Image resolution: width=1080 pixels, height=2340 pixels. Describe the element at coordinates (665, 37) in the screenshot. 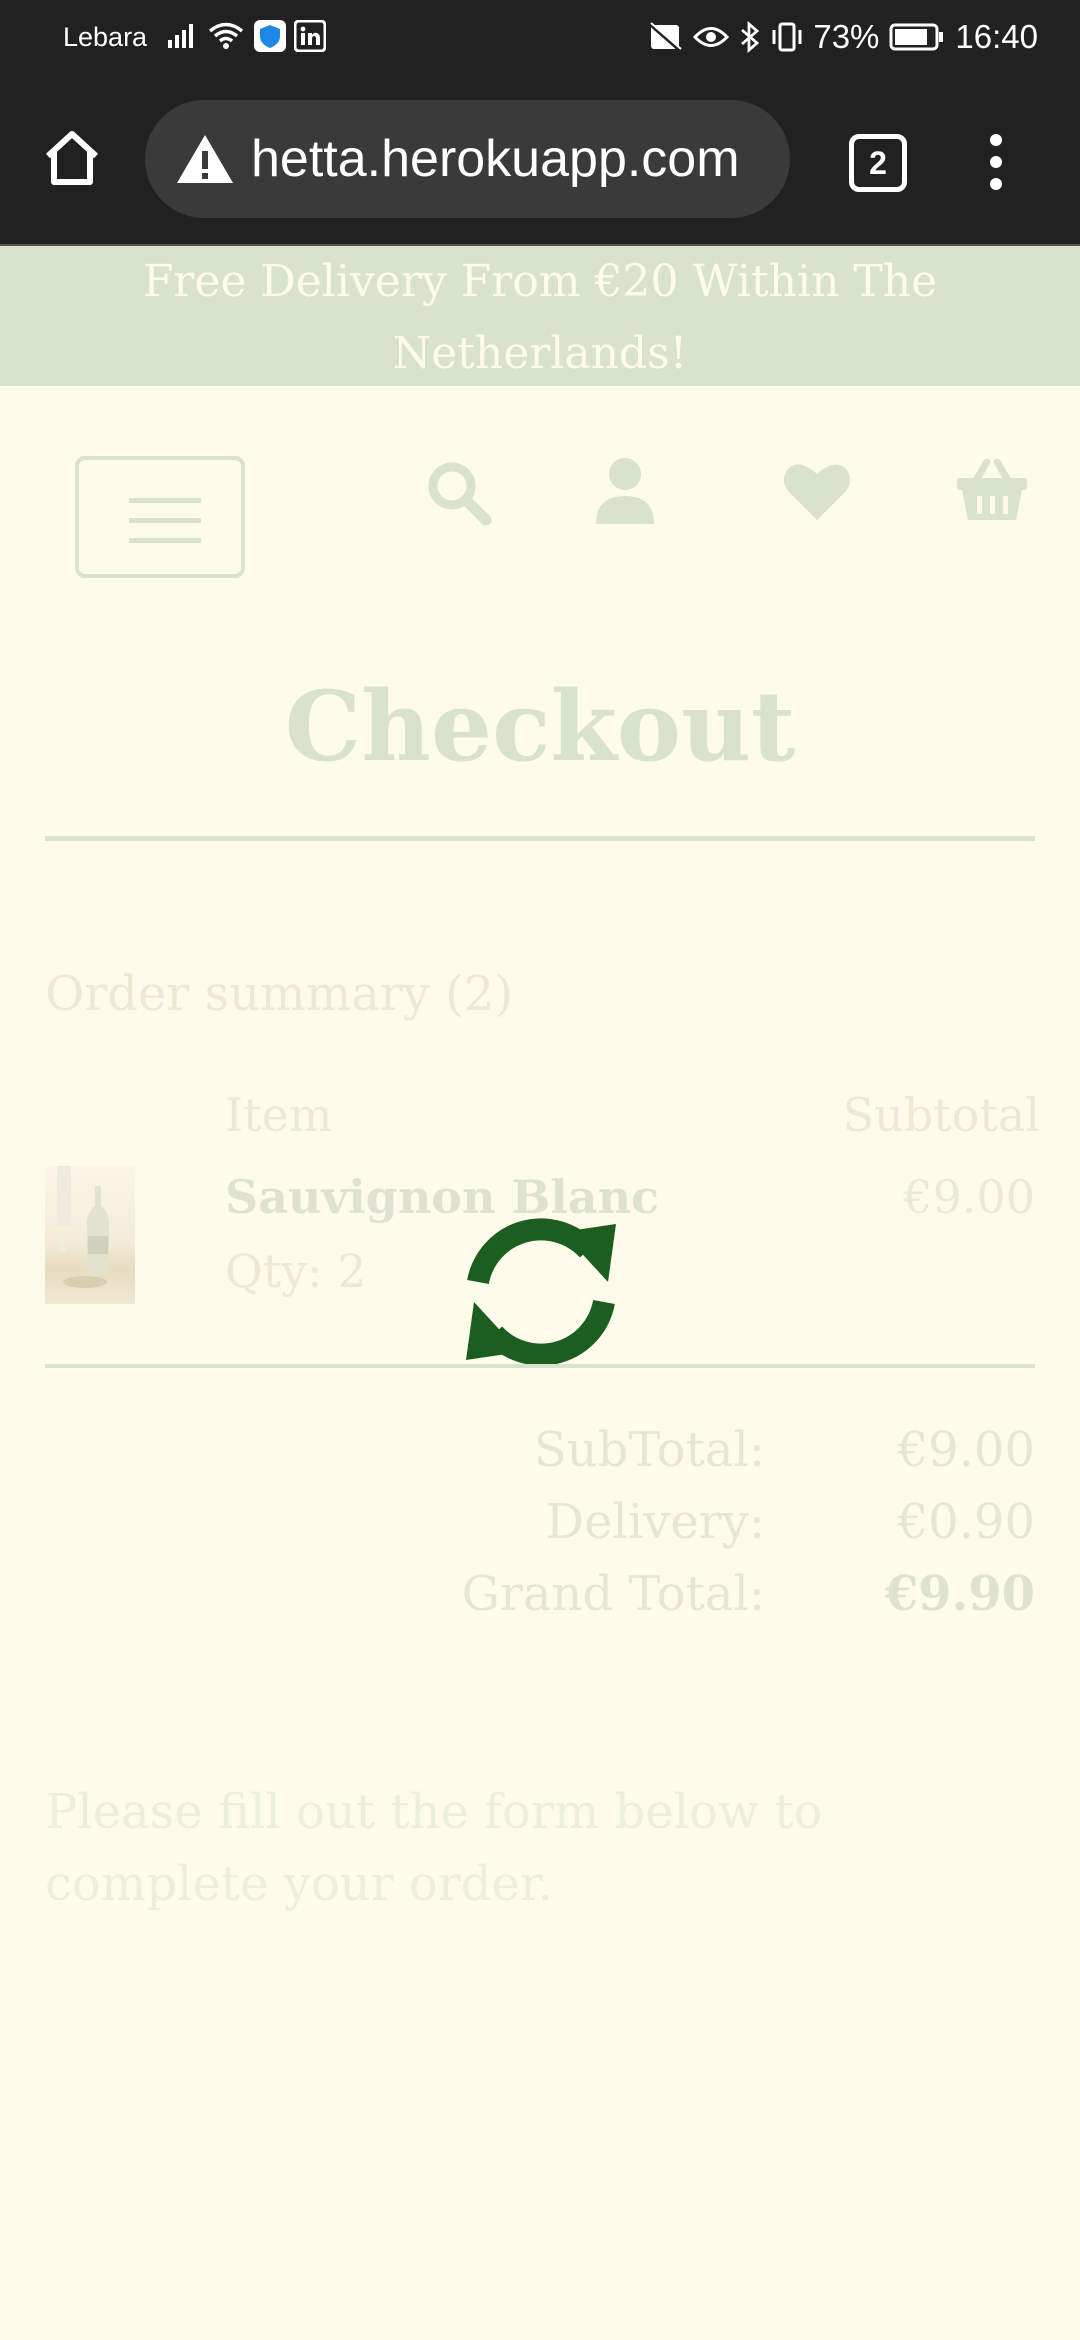

I see `no-sim-icon` at that location.